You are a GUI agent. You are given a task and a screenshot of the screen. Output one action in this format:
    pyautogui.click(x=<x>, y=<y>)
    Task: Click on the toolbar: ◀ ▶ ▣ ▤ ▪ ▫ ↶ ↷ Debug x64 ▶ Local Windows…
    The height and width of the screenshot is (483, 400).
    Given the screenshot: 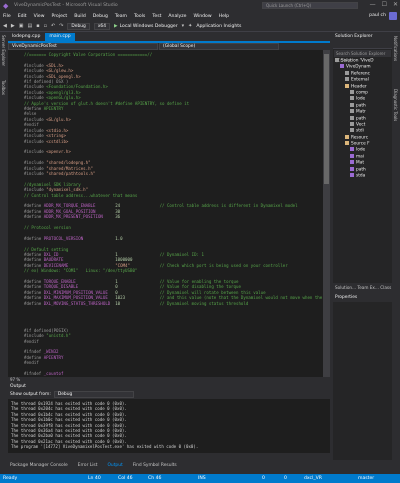 What is the action you would take?
    pyautogui.click(x=200, y=26)
    